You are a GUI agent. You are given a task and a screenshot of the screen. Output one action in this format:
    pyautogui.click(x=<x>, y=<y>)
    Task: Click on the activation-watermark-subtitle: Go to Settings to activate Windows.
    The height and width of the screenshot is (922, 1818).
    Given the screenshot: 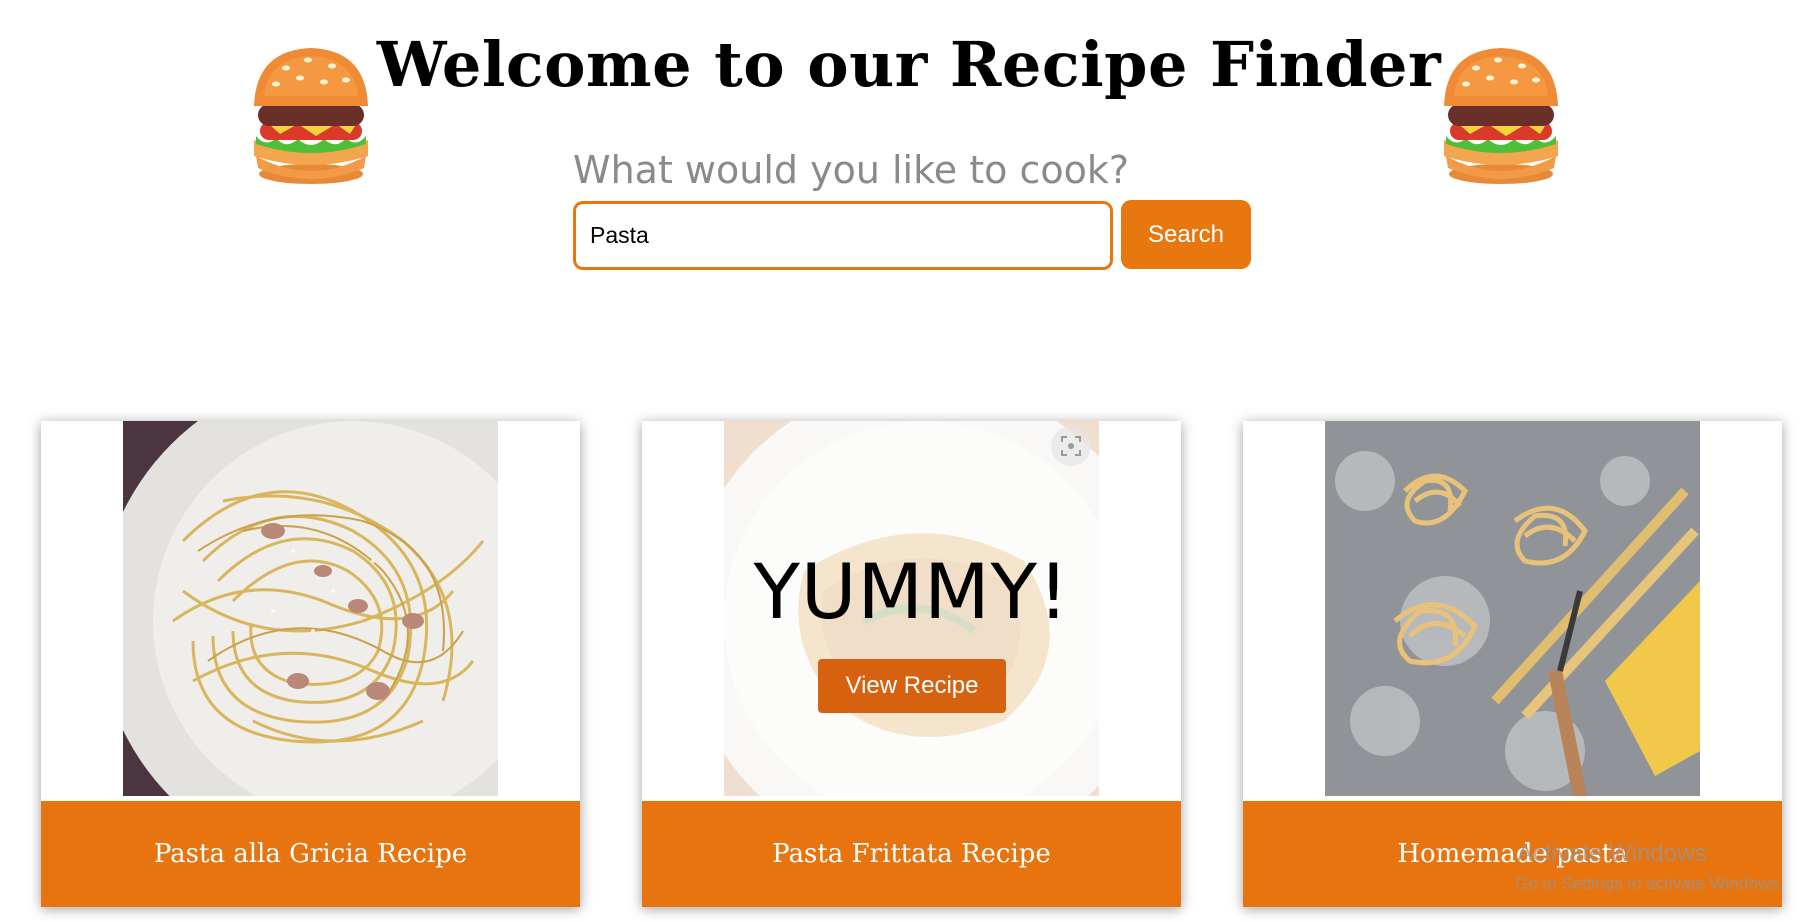 What is the action you would take?
    pyautogui.click(x=1649, y=883)
    